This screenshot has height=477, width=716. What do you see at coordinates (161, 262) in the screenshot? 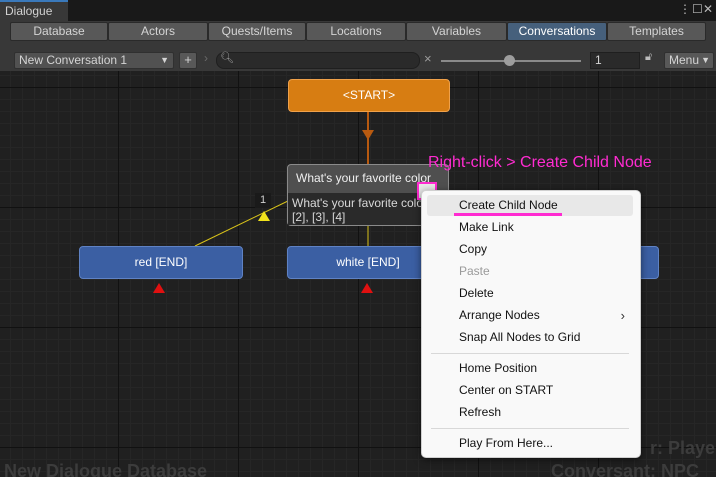
I see `node-red-end: red [END]` at bounding box center [161, 262].